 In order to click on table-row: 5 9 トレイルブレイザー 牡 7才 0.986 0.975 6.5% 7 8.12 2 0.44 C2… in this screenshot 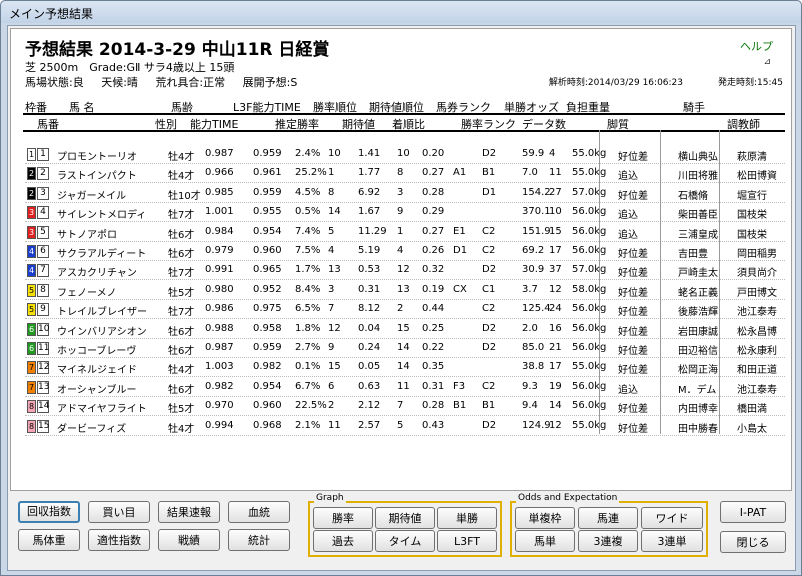, I will do `click(405, 310)`.